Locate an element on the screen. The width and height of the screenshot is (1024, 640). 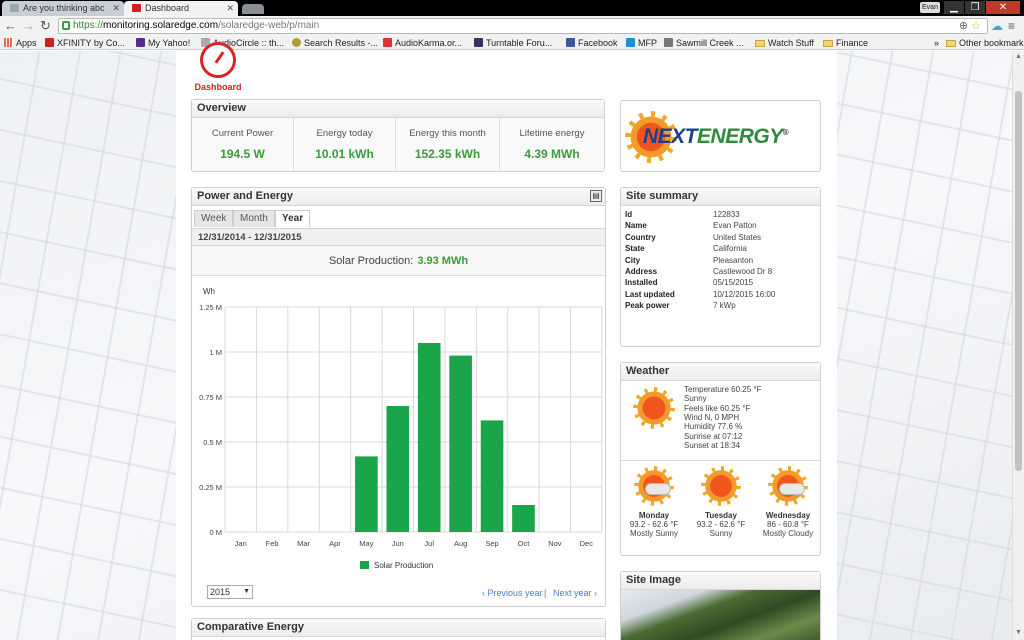
bookmark-mfp: MFP is located at coordinates (641, 43).